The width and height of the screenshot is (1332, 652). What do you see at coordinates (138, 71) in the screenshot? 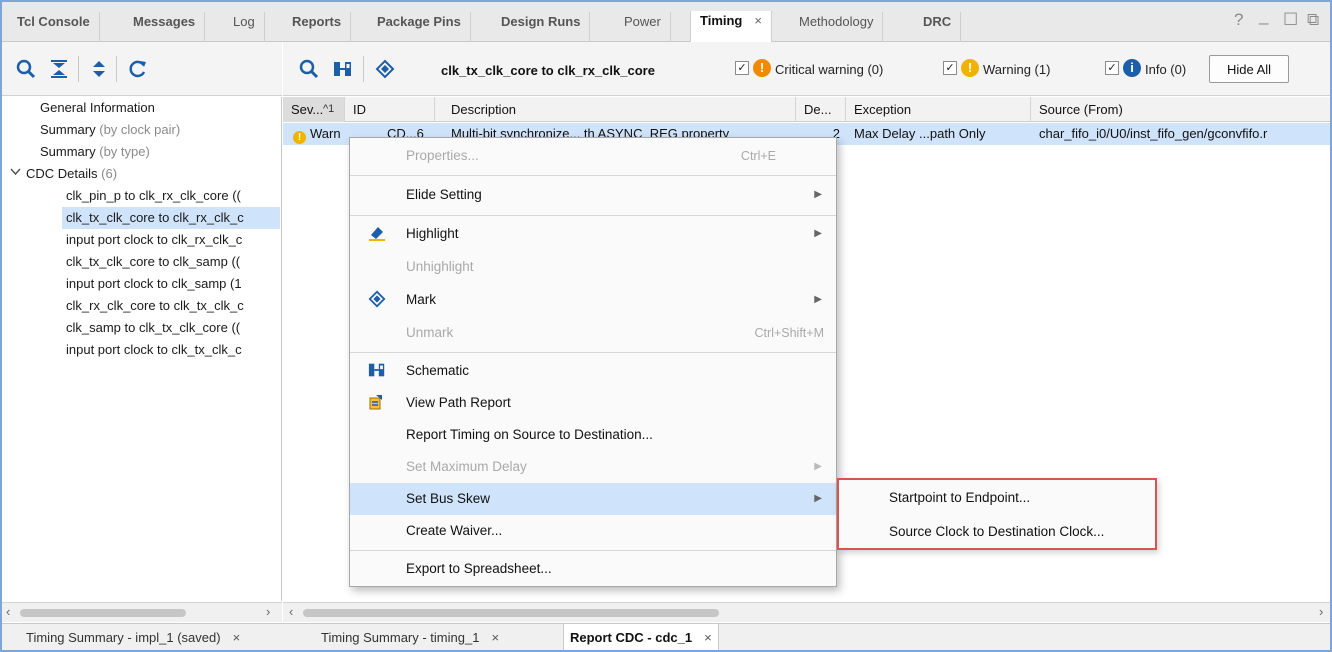
I see `refresh-icon` at bounding box center [138, 71].